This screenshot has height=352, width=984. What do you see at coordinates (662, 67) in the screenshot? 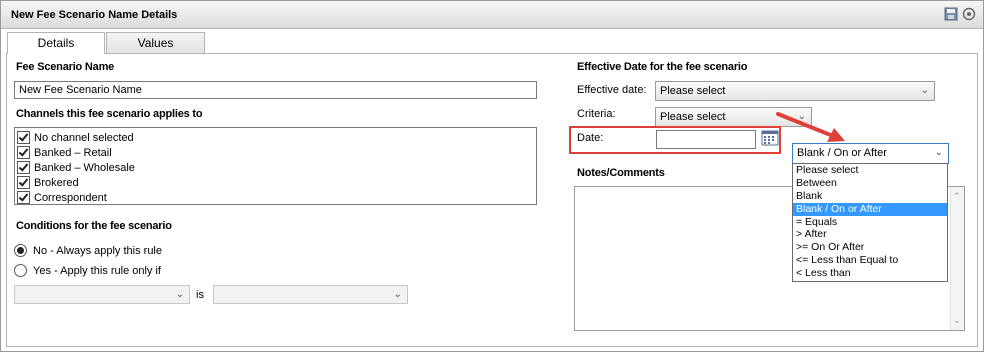
I see `effective-date-heading: Effective Date for the fee scenario` at bounding box center [662, 67].